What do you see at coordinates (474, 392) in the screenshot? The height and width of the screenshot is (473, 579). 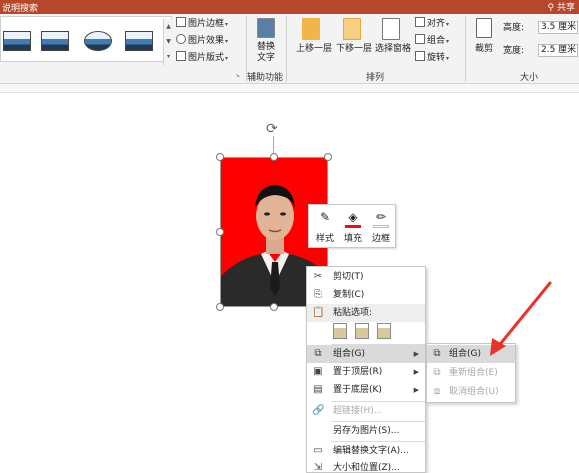 I see `submenu-item-ungroup-label: 取消组合(U)` at bounding box center [474, 392].